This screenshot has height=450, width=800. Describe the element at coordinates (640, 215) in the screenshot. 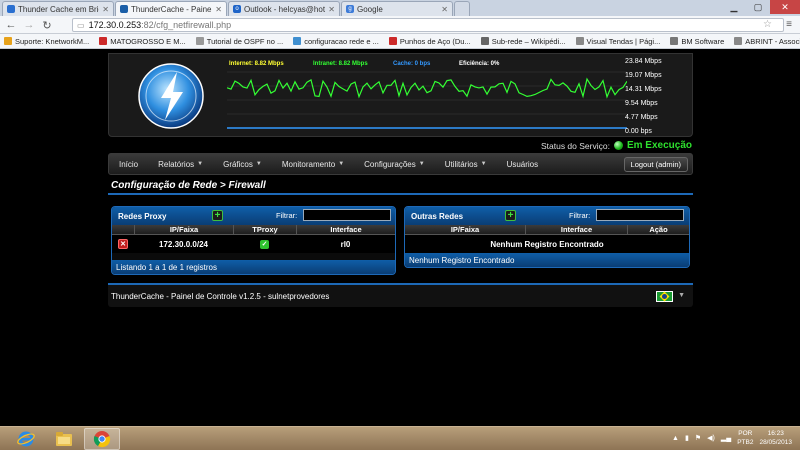

I see `other-filter-input` at that location.